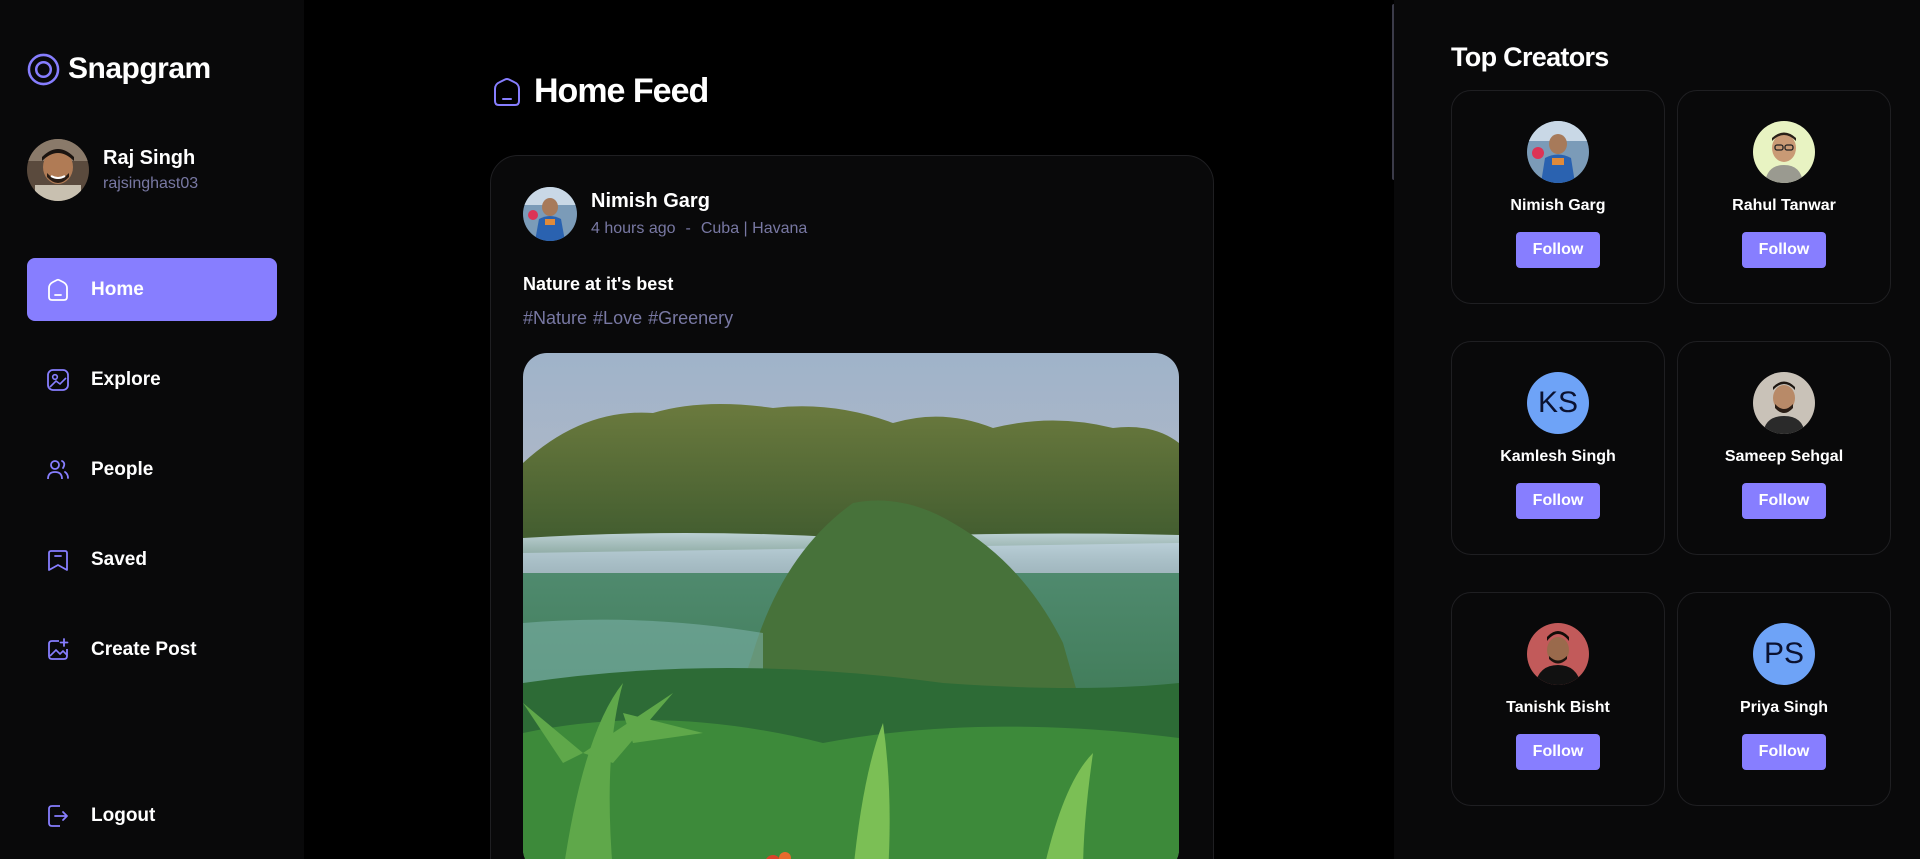 The width and height of the screenshot is (1920, 859). What do you see at coordinates (152, 289) in the screenshot?
I see `nav-item-home: Home` at bounding box center [152, 289].